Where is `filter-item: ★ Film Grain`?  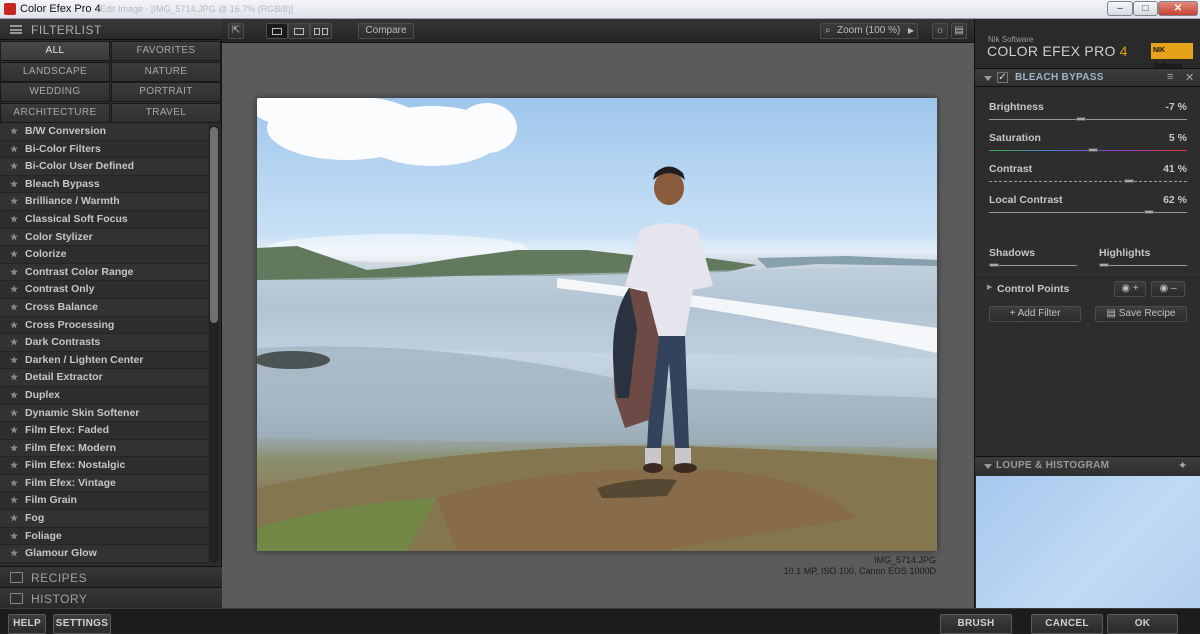
filter-item: ★ Film Grain is located at coordinates (104, 501).